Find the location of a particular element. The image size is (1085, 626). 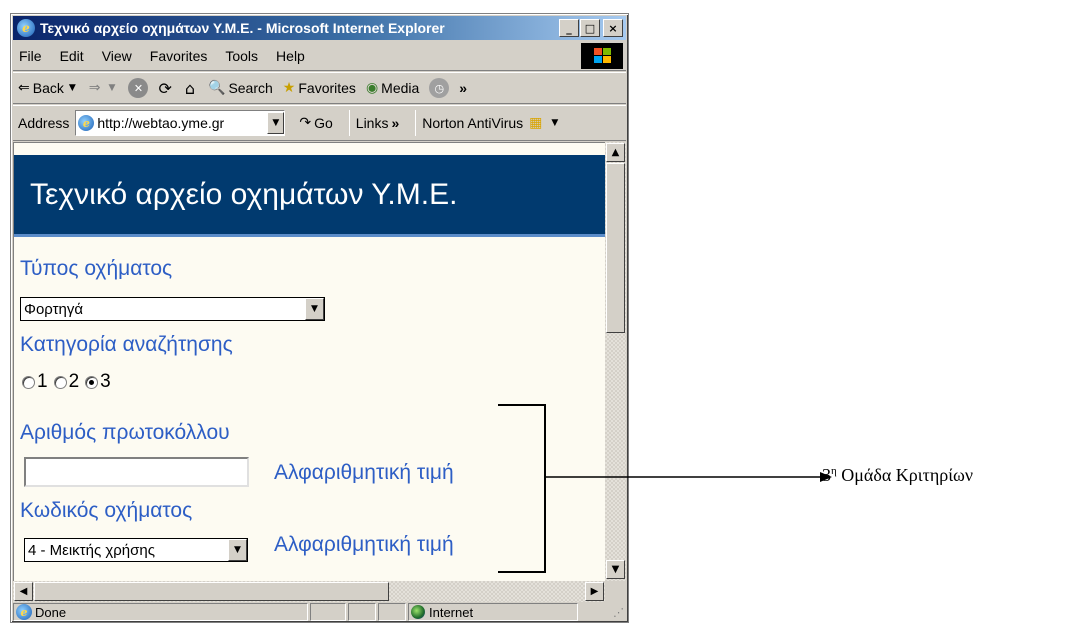

address-url: http://webtao.yme.gr is located at coordinates (161, 123).